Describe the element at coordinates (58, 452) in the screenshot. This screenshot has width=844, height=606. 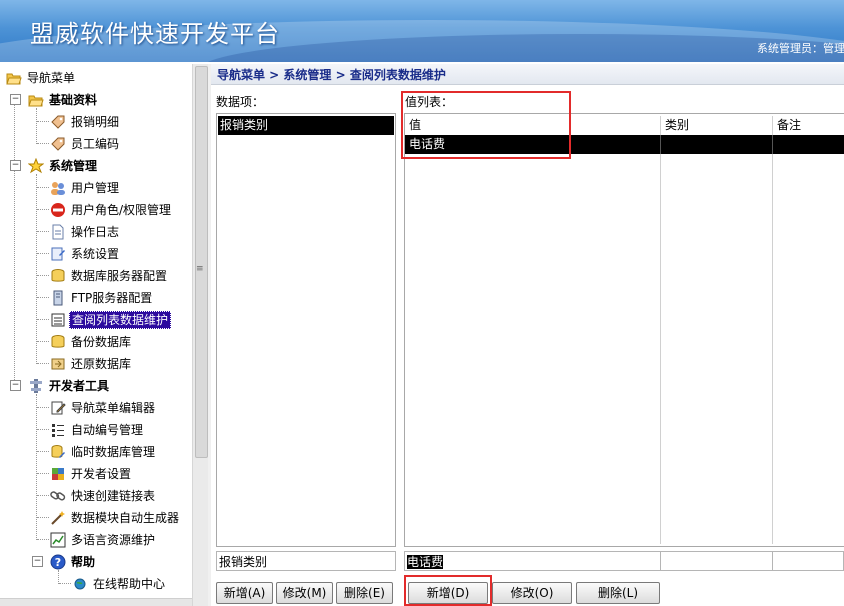
I see `database-edit-icon` at that location.